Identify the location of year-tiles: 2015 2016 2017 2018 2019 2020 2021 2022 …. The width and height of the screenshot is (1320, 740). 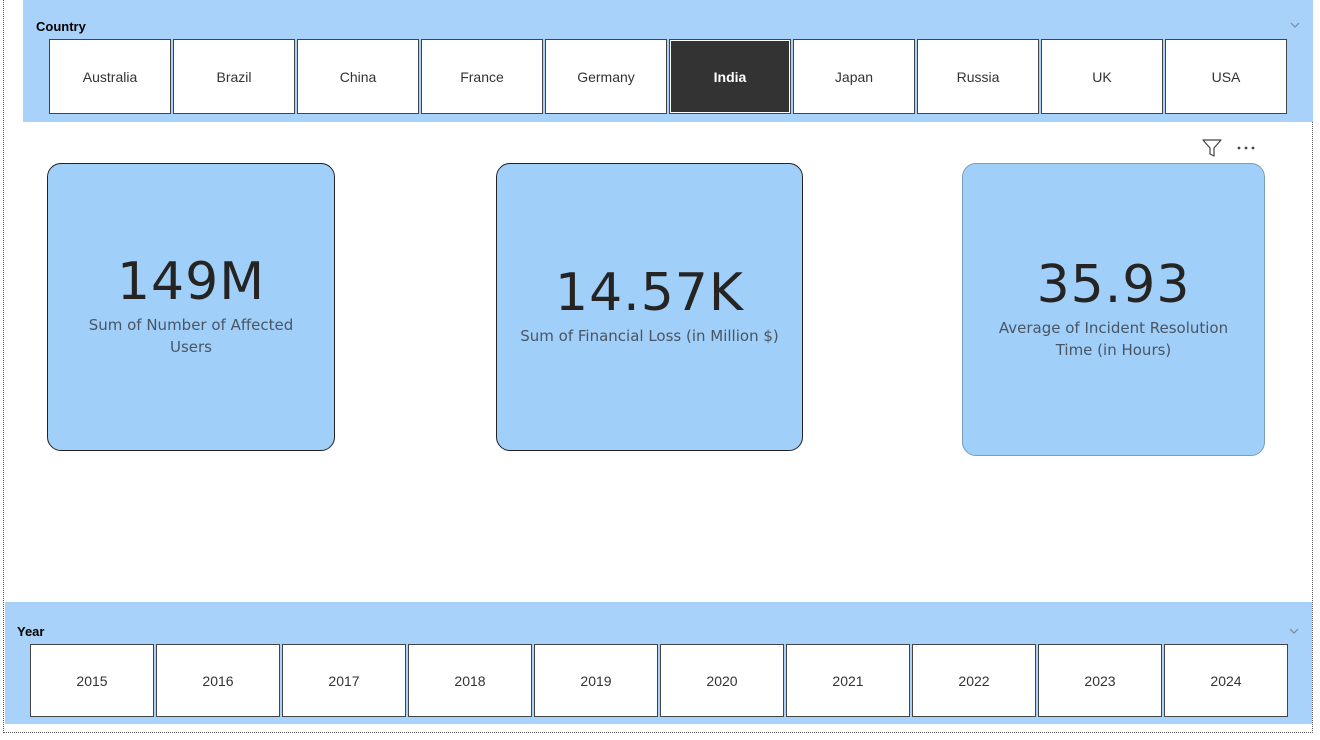
(659, 680).